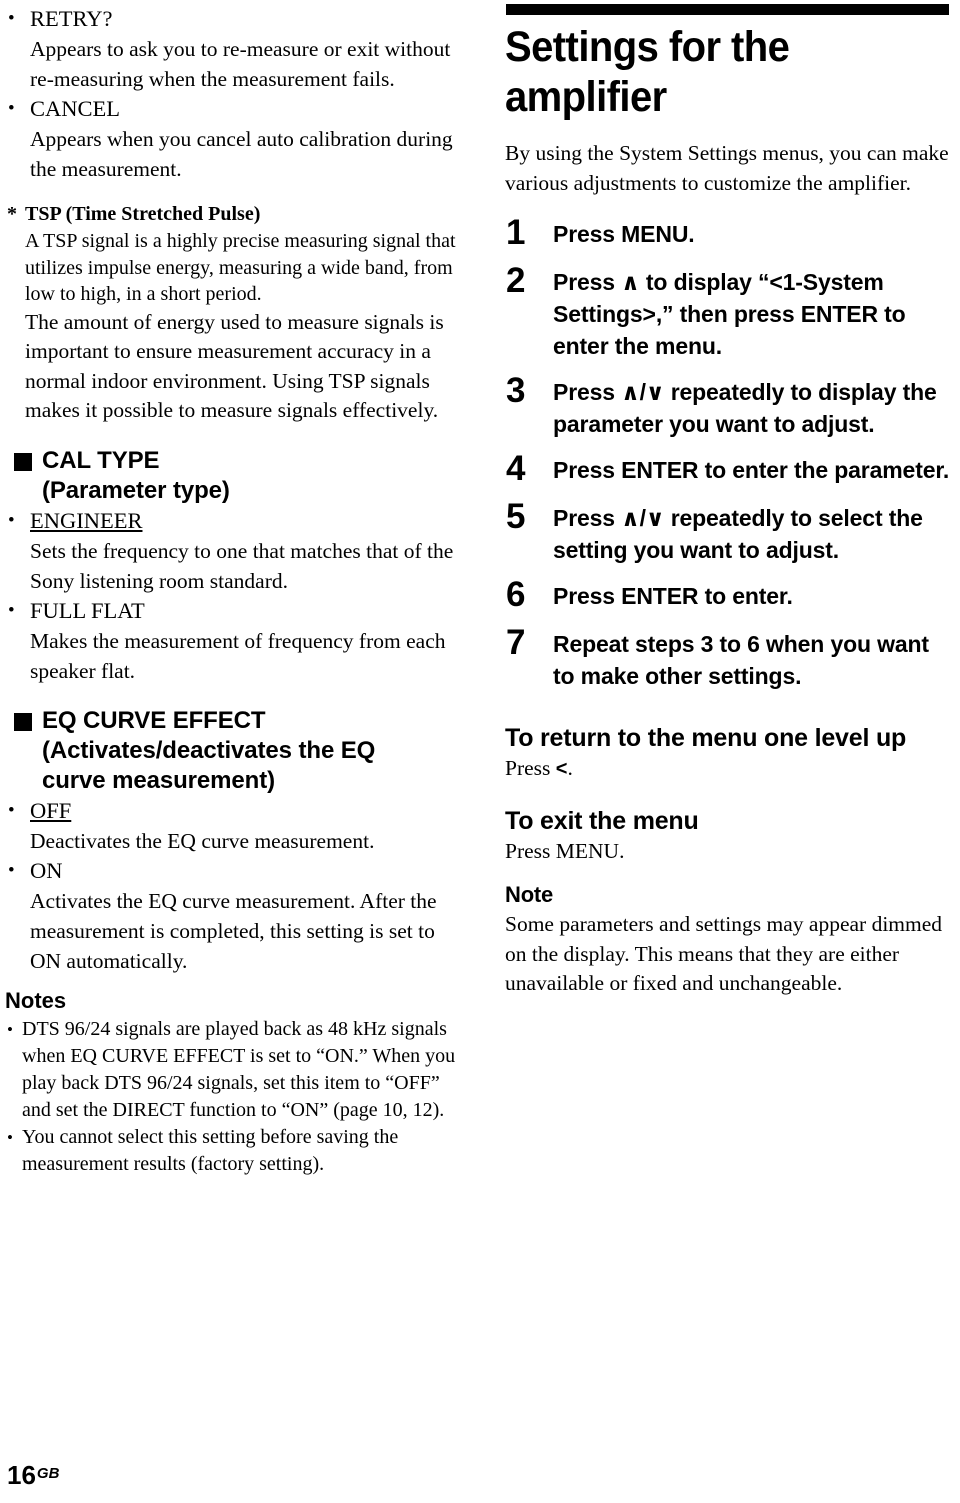  Describe the element at coordinates (48, 1473) in the screenshot. I see `region-code: GB` at that location.